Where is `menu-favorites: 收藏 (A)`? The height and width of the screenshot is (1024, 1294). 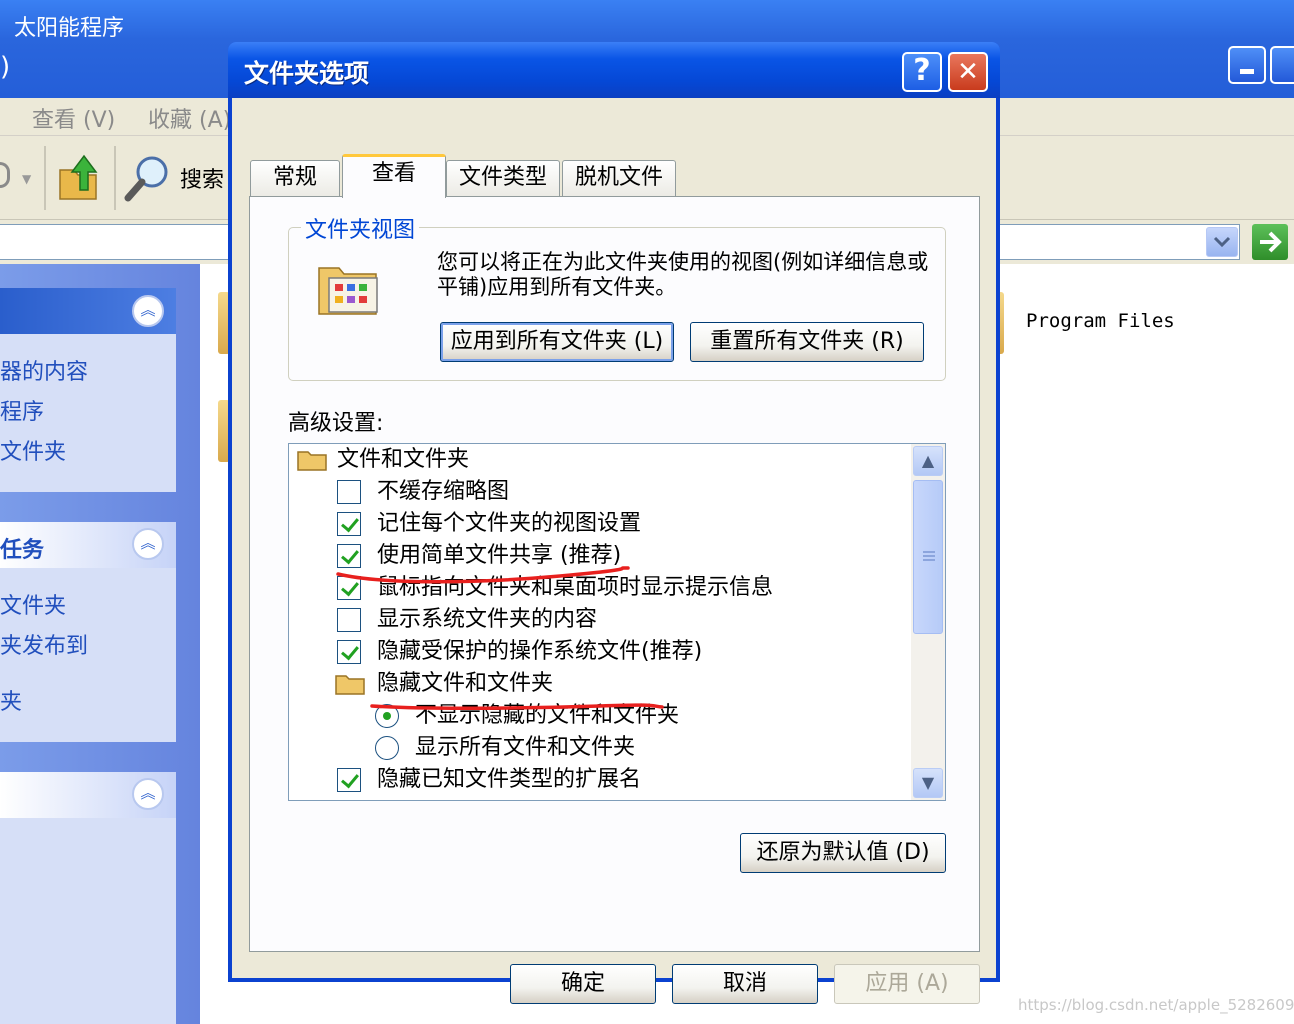
menu-favorites: 收藏 (A) is located at coordinates (189, 118).